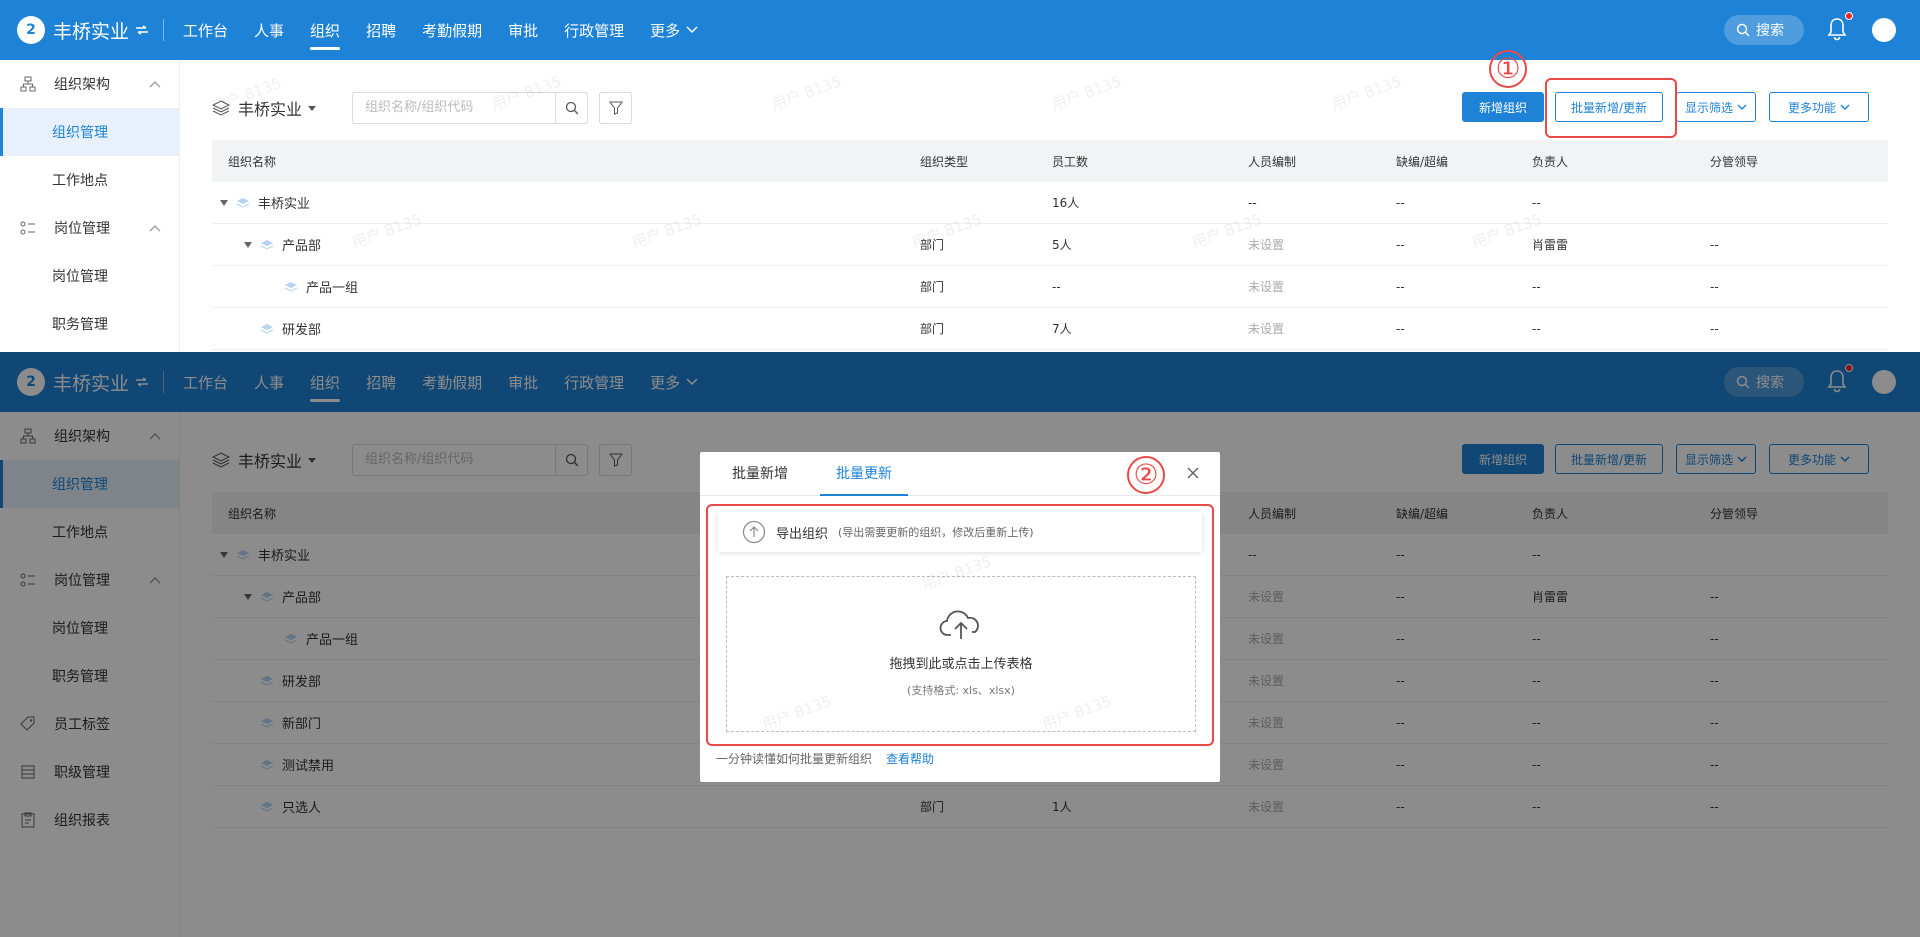 The width and height of the screenshot is (1920, 937). What do you see at coordinates (89, 324) in the screenshot?
I see `sidebar-item-duty-management: 职务管理` at bounding box center [89, 324].